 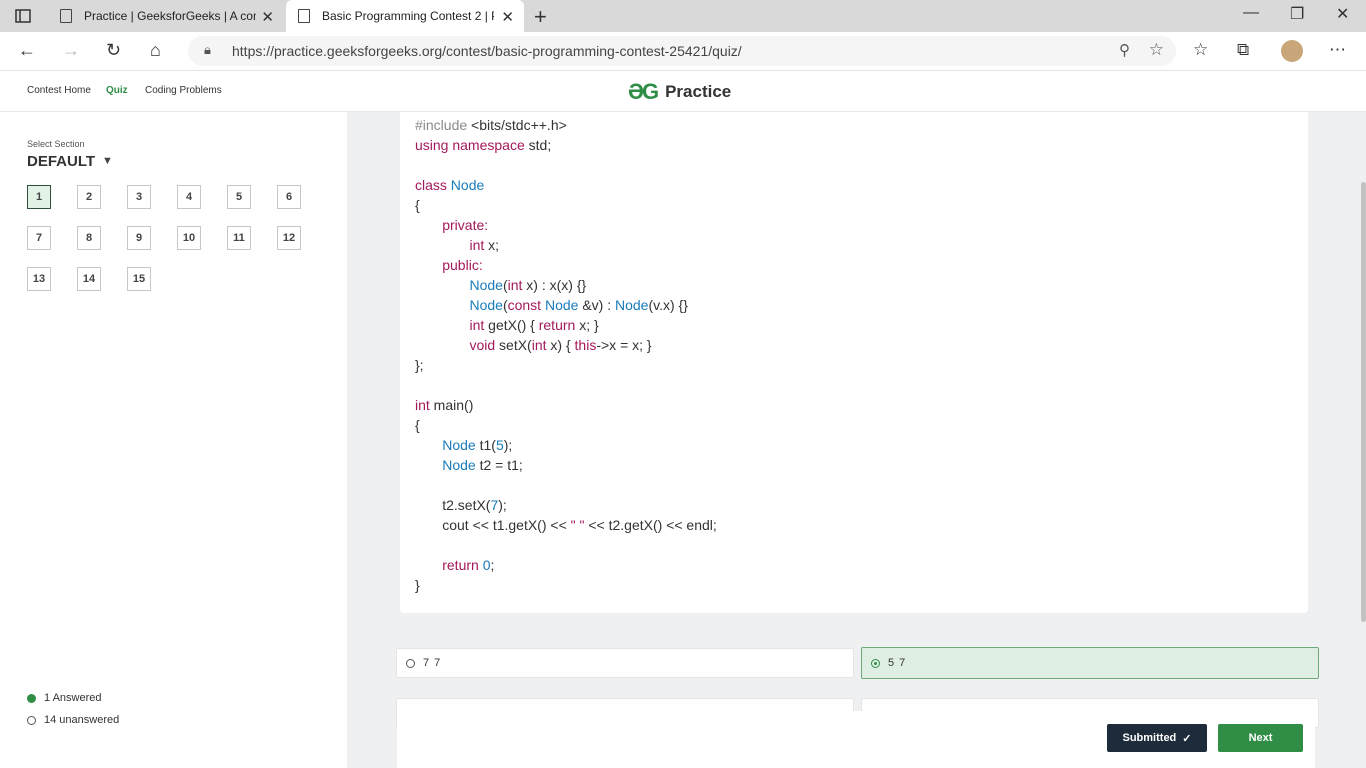 I want to click on browser-tab-practice: Practice | GeeksforGeeks | A com ✕, so click(x=166, y=16).